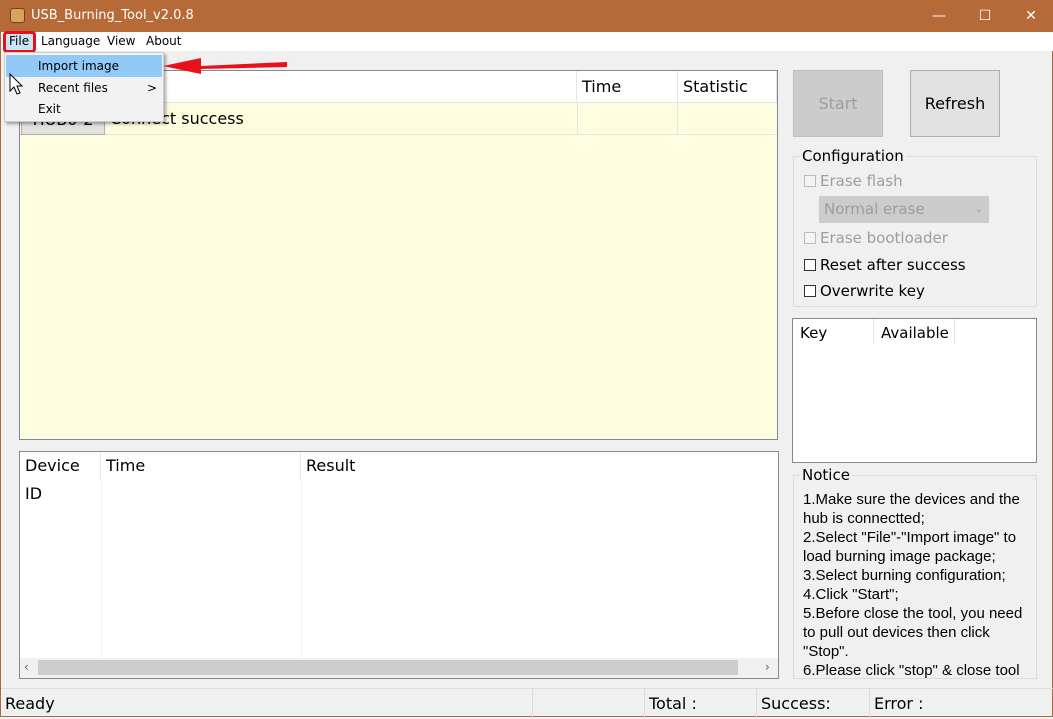  Describe the element at coordinates (589, 704) in the screenshot. I see `status-empty` at that location.